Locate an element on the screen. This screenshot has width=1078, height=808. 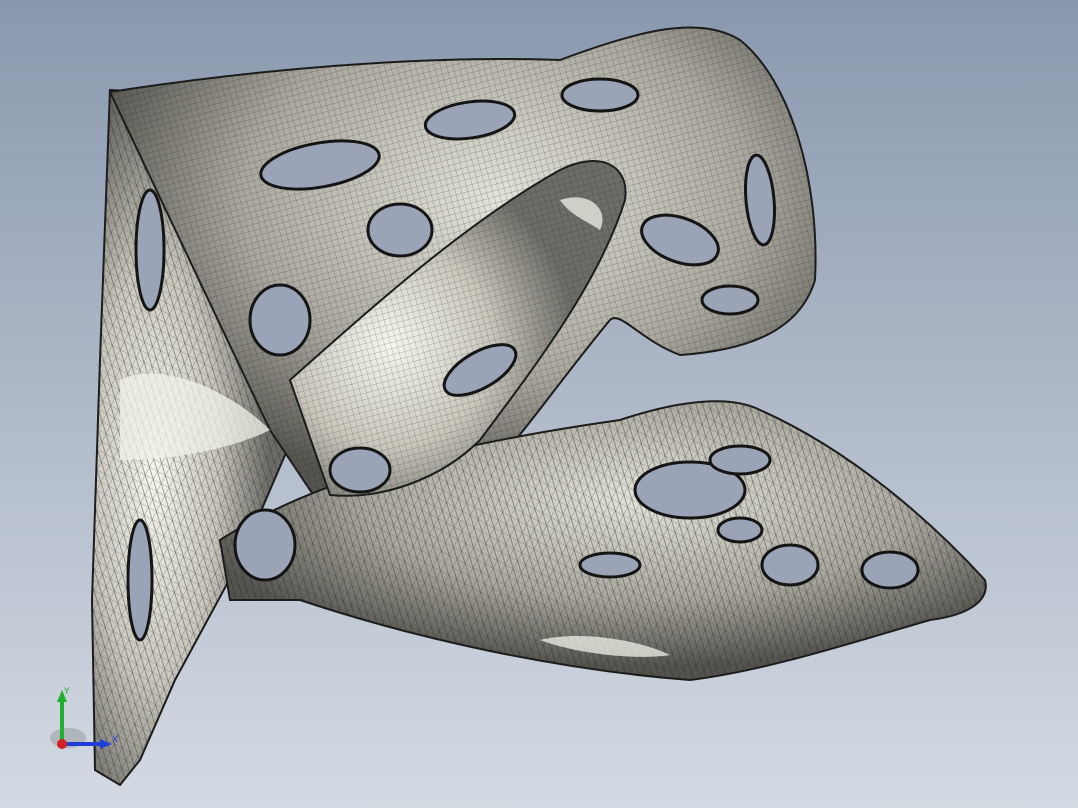
y-axis-label: Y is located at coordinates (66, 692).